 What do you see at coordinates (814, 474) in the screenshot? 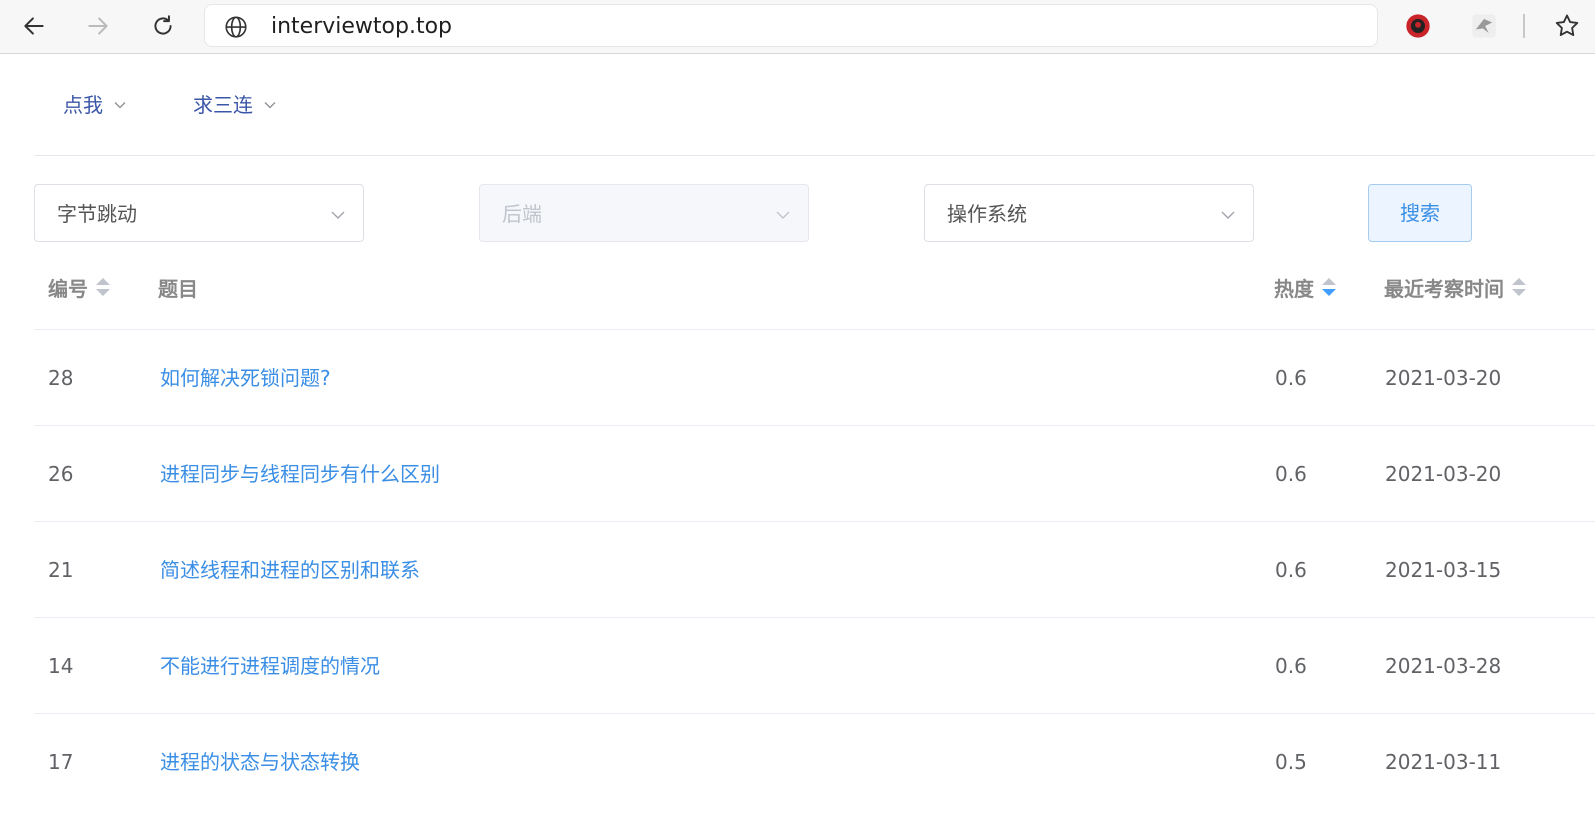
I see `table-row: 26 进程同步与线程同步有什么区别 0.6 2021-03-20` at bounding box center [814, 474].